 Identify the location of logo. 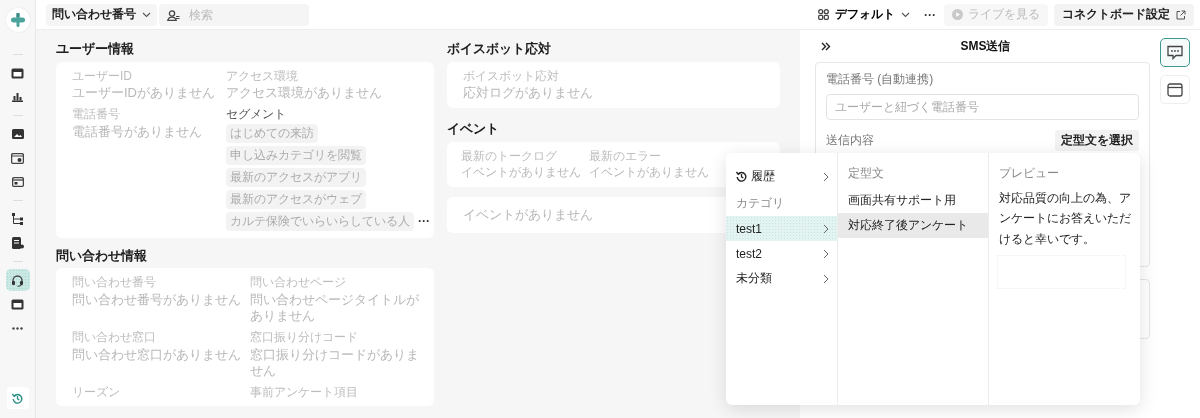
(17, 20).